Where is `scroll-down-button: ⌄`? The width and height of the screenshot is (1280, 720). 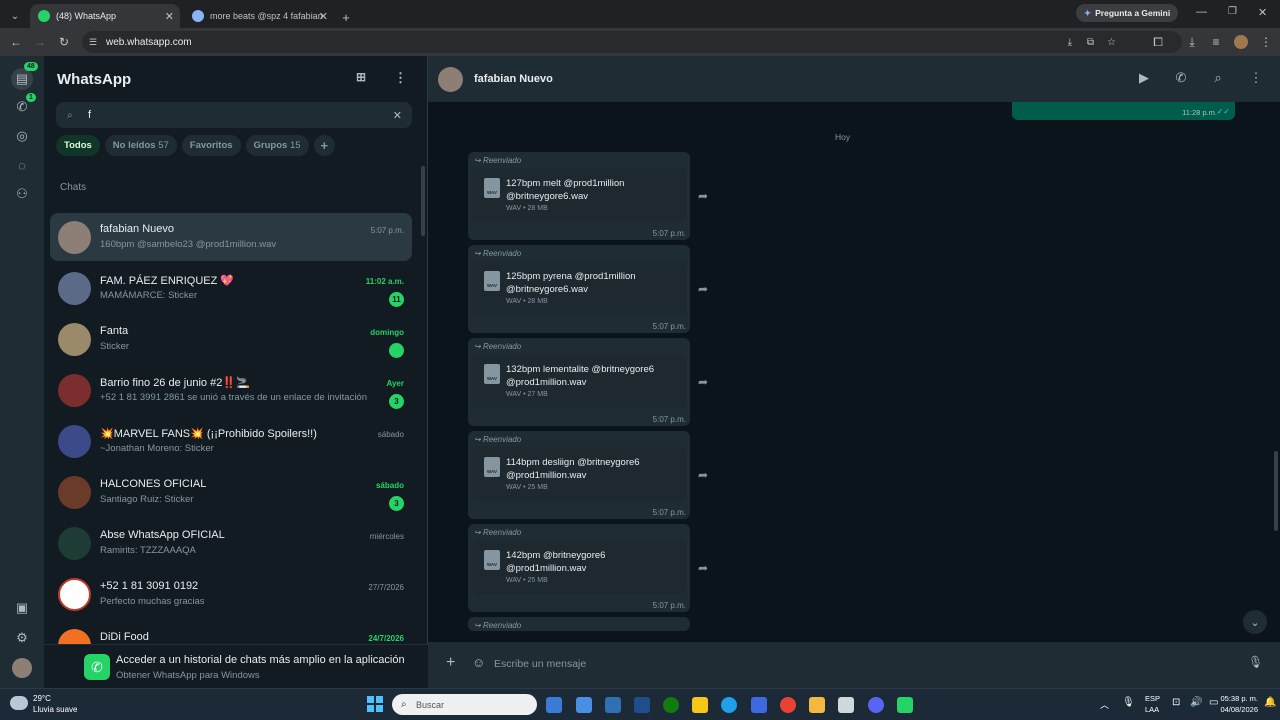 scroll-down-button: ⌄ is located at coordinates (1255, 622).